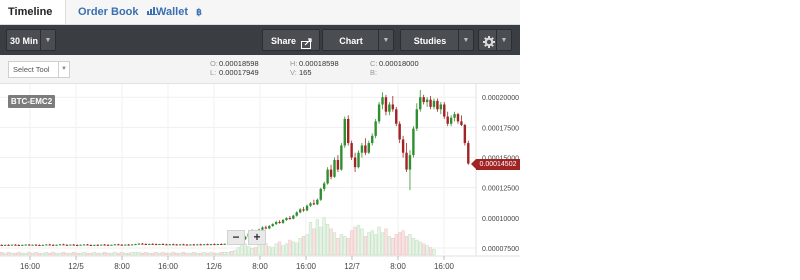 This screenshot has height=280, width=800. I want to click on y-tick-label: 0.00010000, so click(500, 219).